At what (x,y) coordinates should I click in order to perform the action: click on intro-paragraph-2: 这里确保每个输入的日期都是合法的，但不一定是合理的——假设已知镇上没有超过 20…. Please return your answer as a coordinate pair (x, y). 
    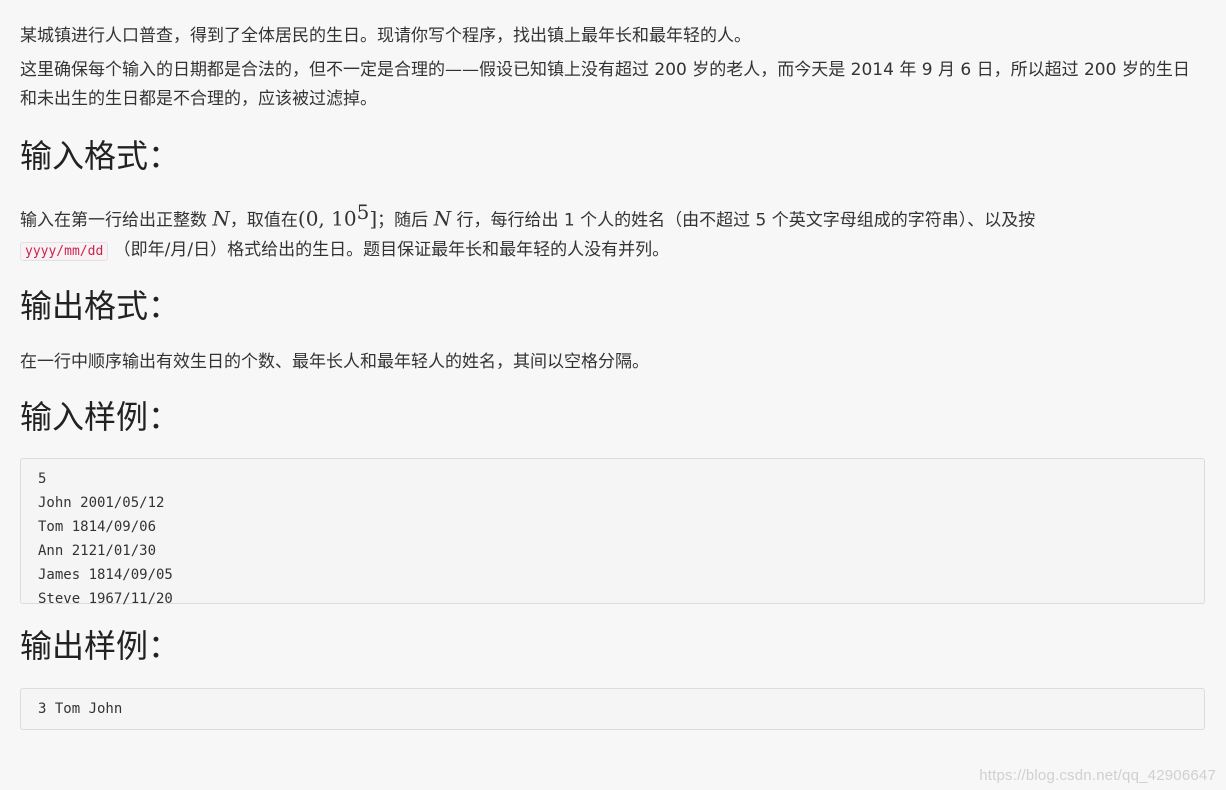
    Looking at the image, I should click on (605, 84).